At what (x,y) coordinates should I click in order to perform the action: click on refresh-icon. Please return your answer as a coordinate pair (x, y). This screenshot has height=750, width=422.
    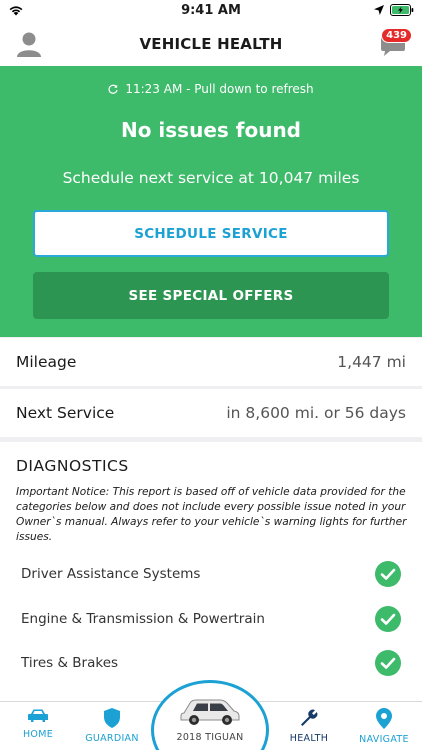
    Looking at the image, I should click on (113, 89).